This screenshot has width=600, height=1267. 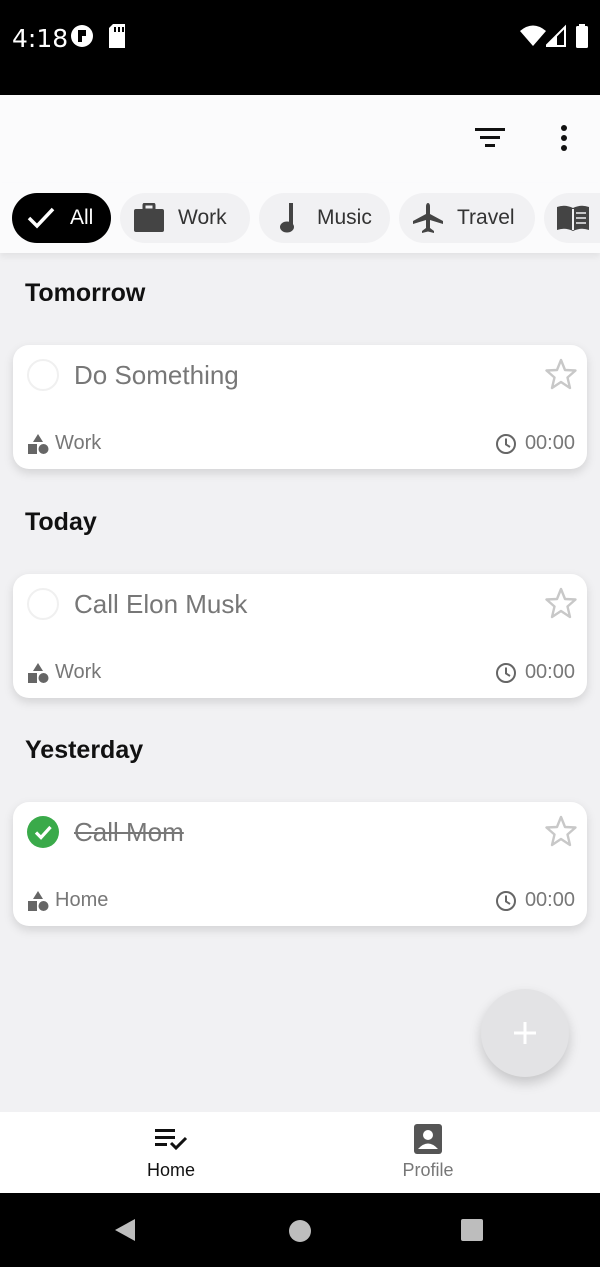 I want to click on app-notification-icon, so click(x=82, y=38).